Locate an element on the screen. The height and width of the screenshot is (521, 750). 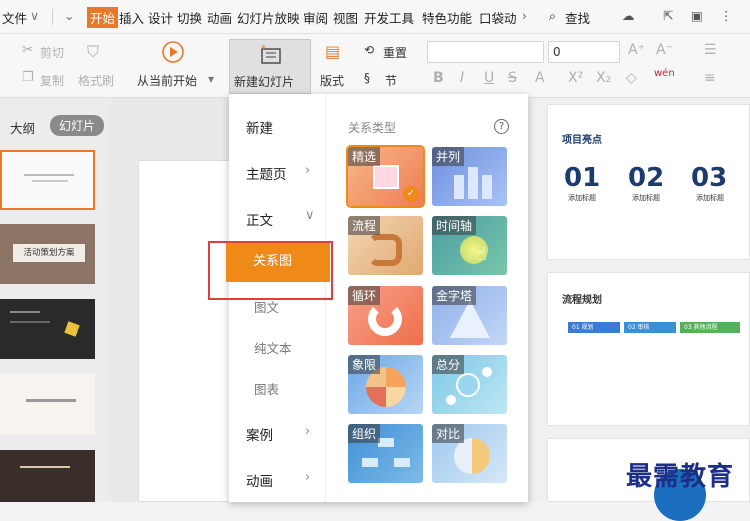
tab-animation: 动画 is located at coordinates (219, 17).